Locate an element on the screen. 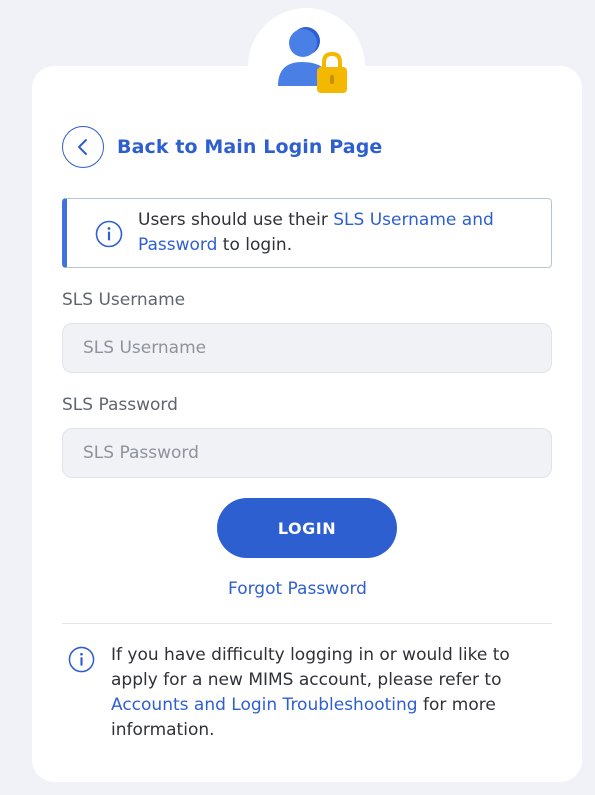 The width and height of the screenshot is (595, 795). troubleshooting-link: Accounts and Login Troubleshooting is located at coordinates (264, 705).